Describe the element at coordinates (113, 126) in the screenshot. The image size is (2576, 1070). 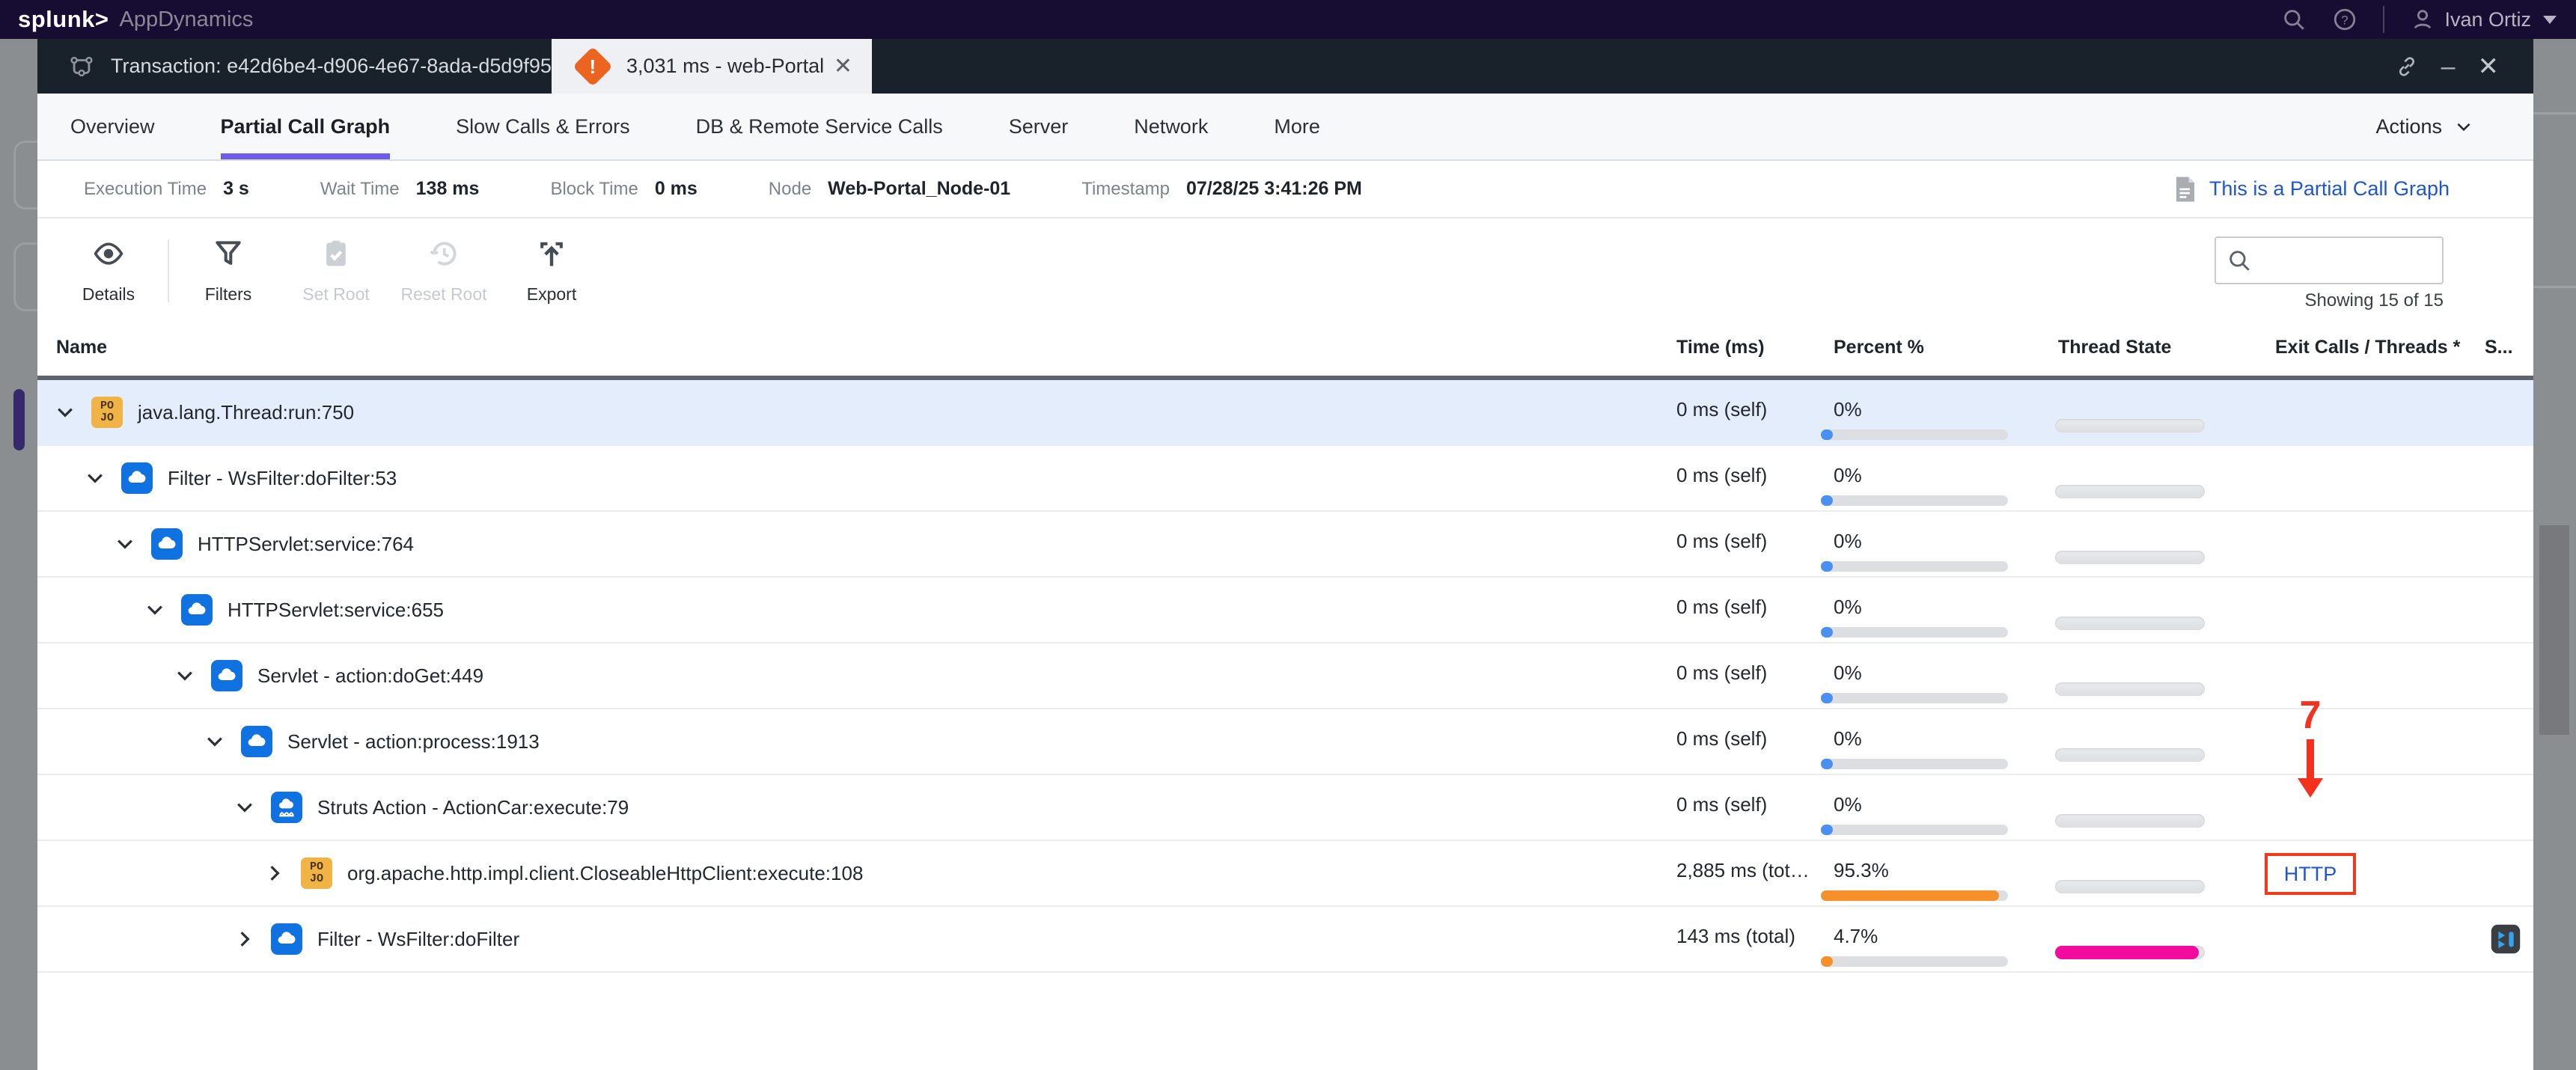
I see `tab-overview: Overview` at that location.